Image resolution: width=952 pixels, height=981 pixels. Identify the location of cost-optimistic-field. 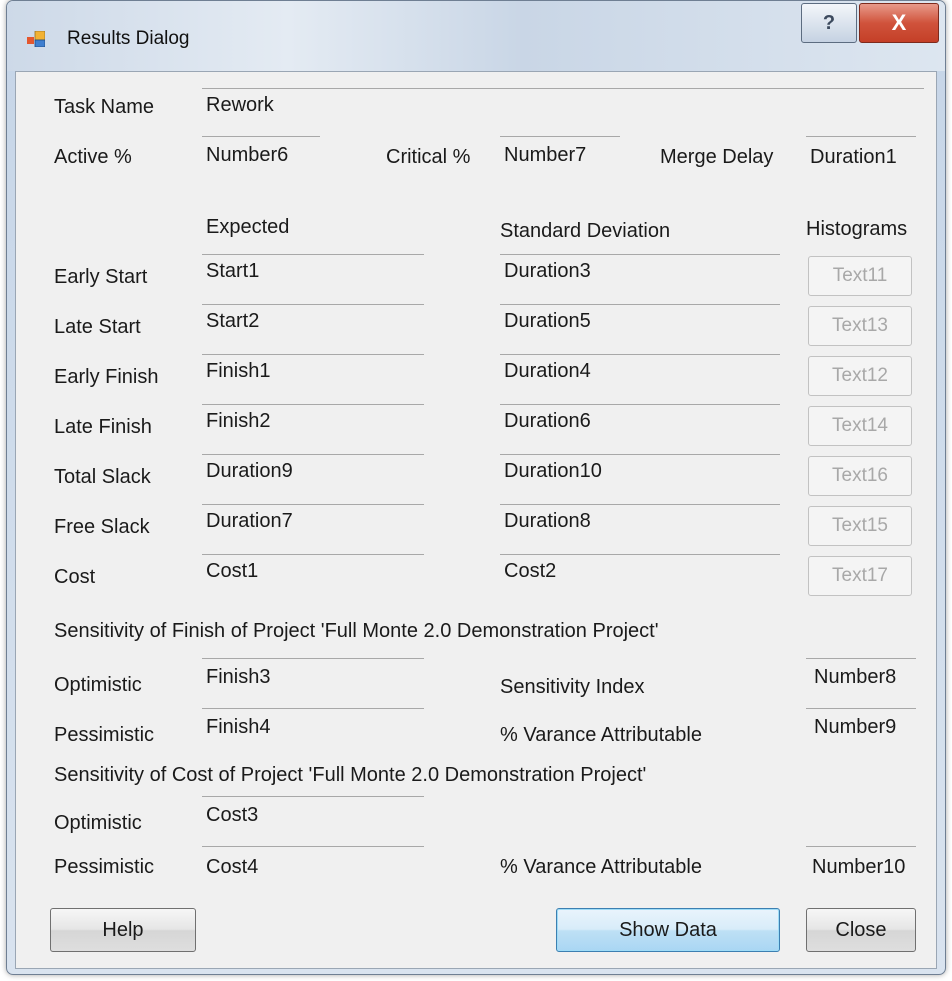
(313, 796).